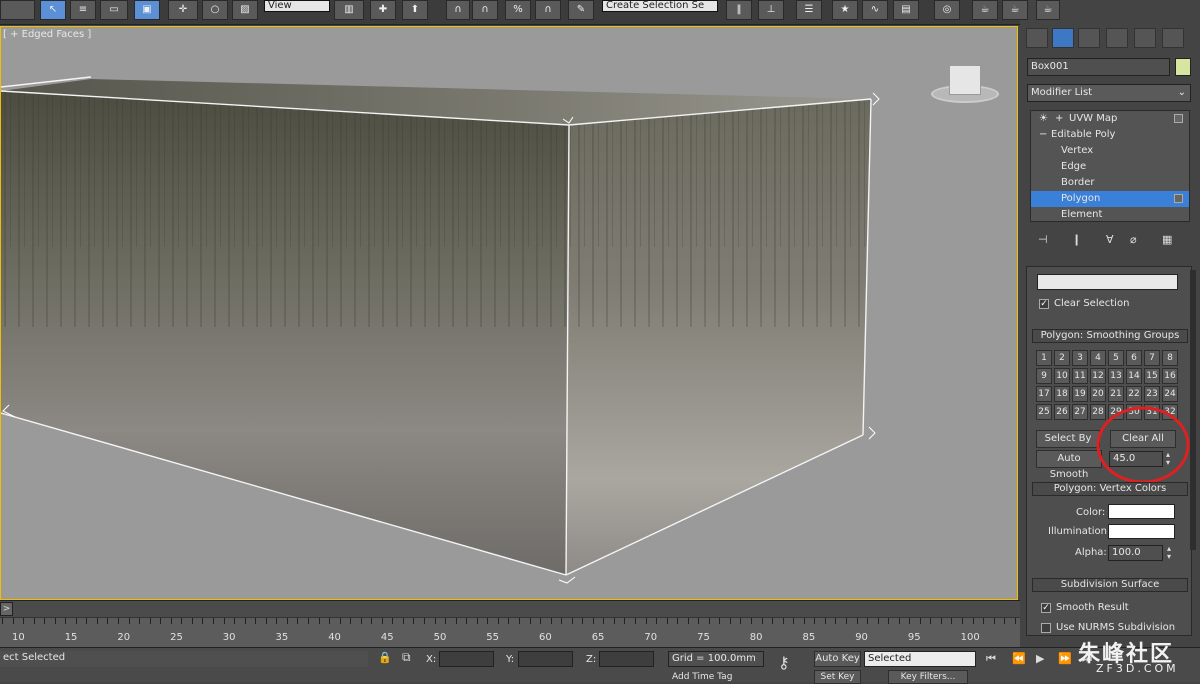  What do you see at coordinates (1048, 10) in the screenshot?
I see `quick-render-icon: ☕` at bounding box center [1048, 10].